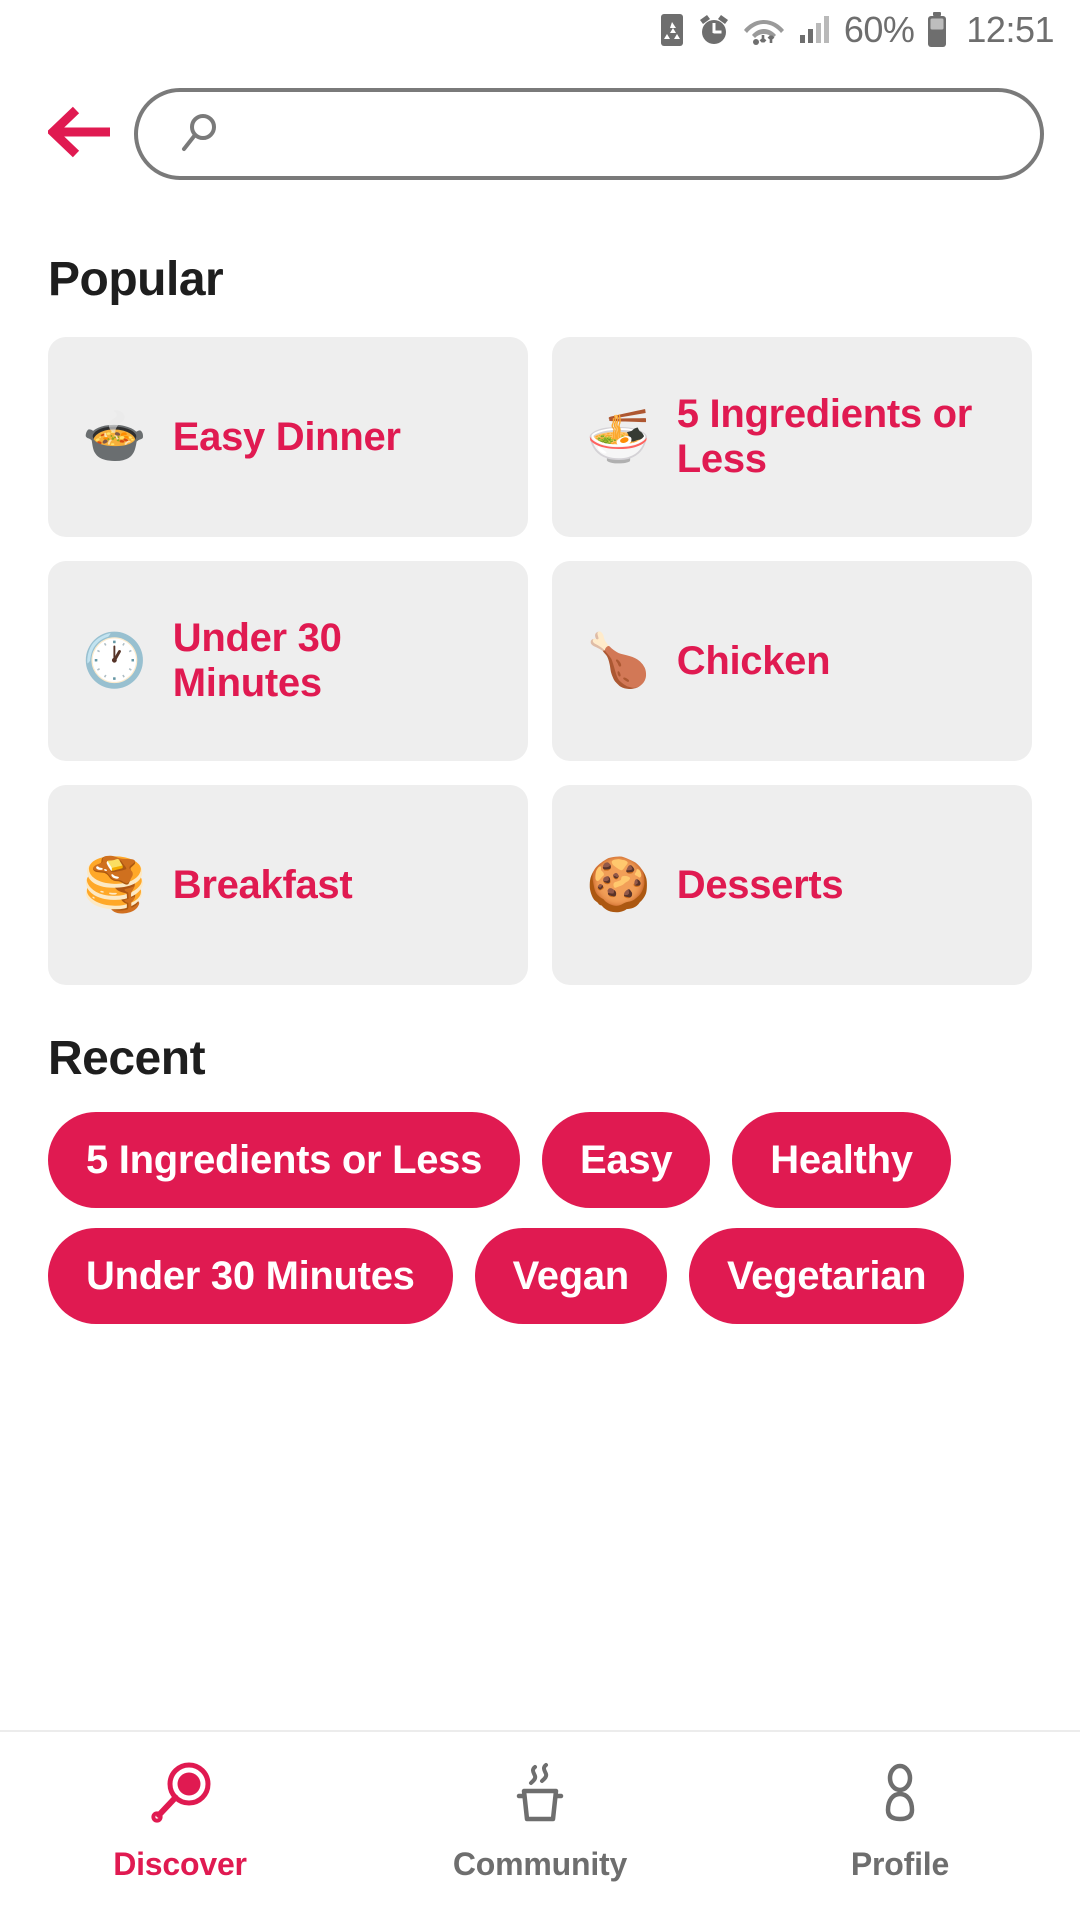  I want to click on search-input, so click(626, 134).